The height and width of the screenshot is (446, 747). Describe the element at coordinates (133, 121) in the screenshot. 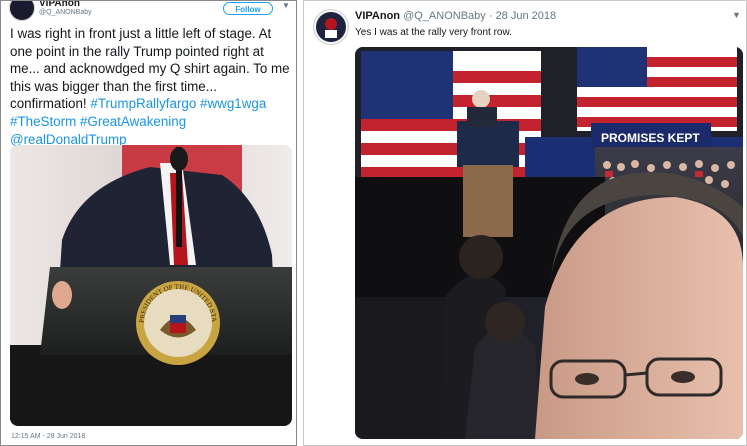

I see `hashtag-link: #GreatAwakening` at that location.